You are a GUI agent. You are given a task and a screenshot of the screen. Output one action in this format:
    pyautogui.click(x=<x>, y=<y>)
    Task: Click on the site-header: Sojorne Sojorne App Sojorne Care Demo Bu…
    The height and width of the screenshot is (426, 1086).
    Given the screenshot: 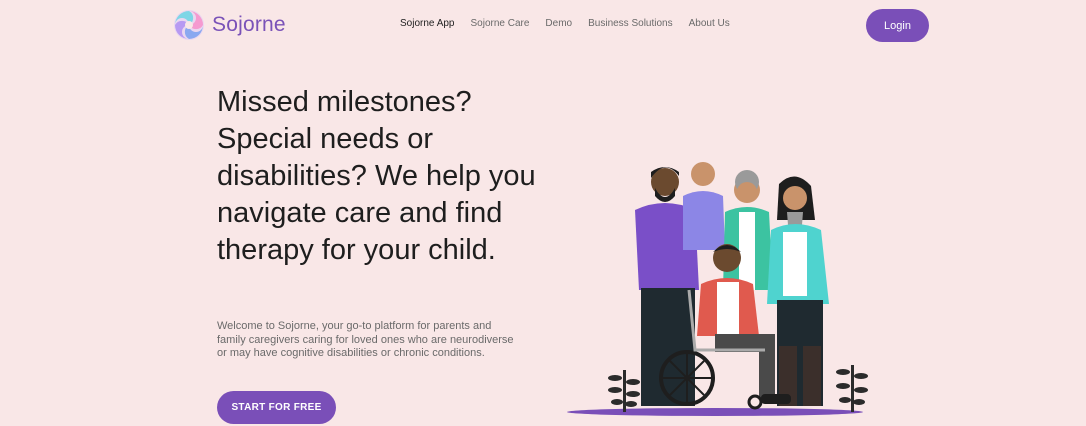 What is the action you would take?
    pyautogui.click(x=543, y=26)
    